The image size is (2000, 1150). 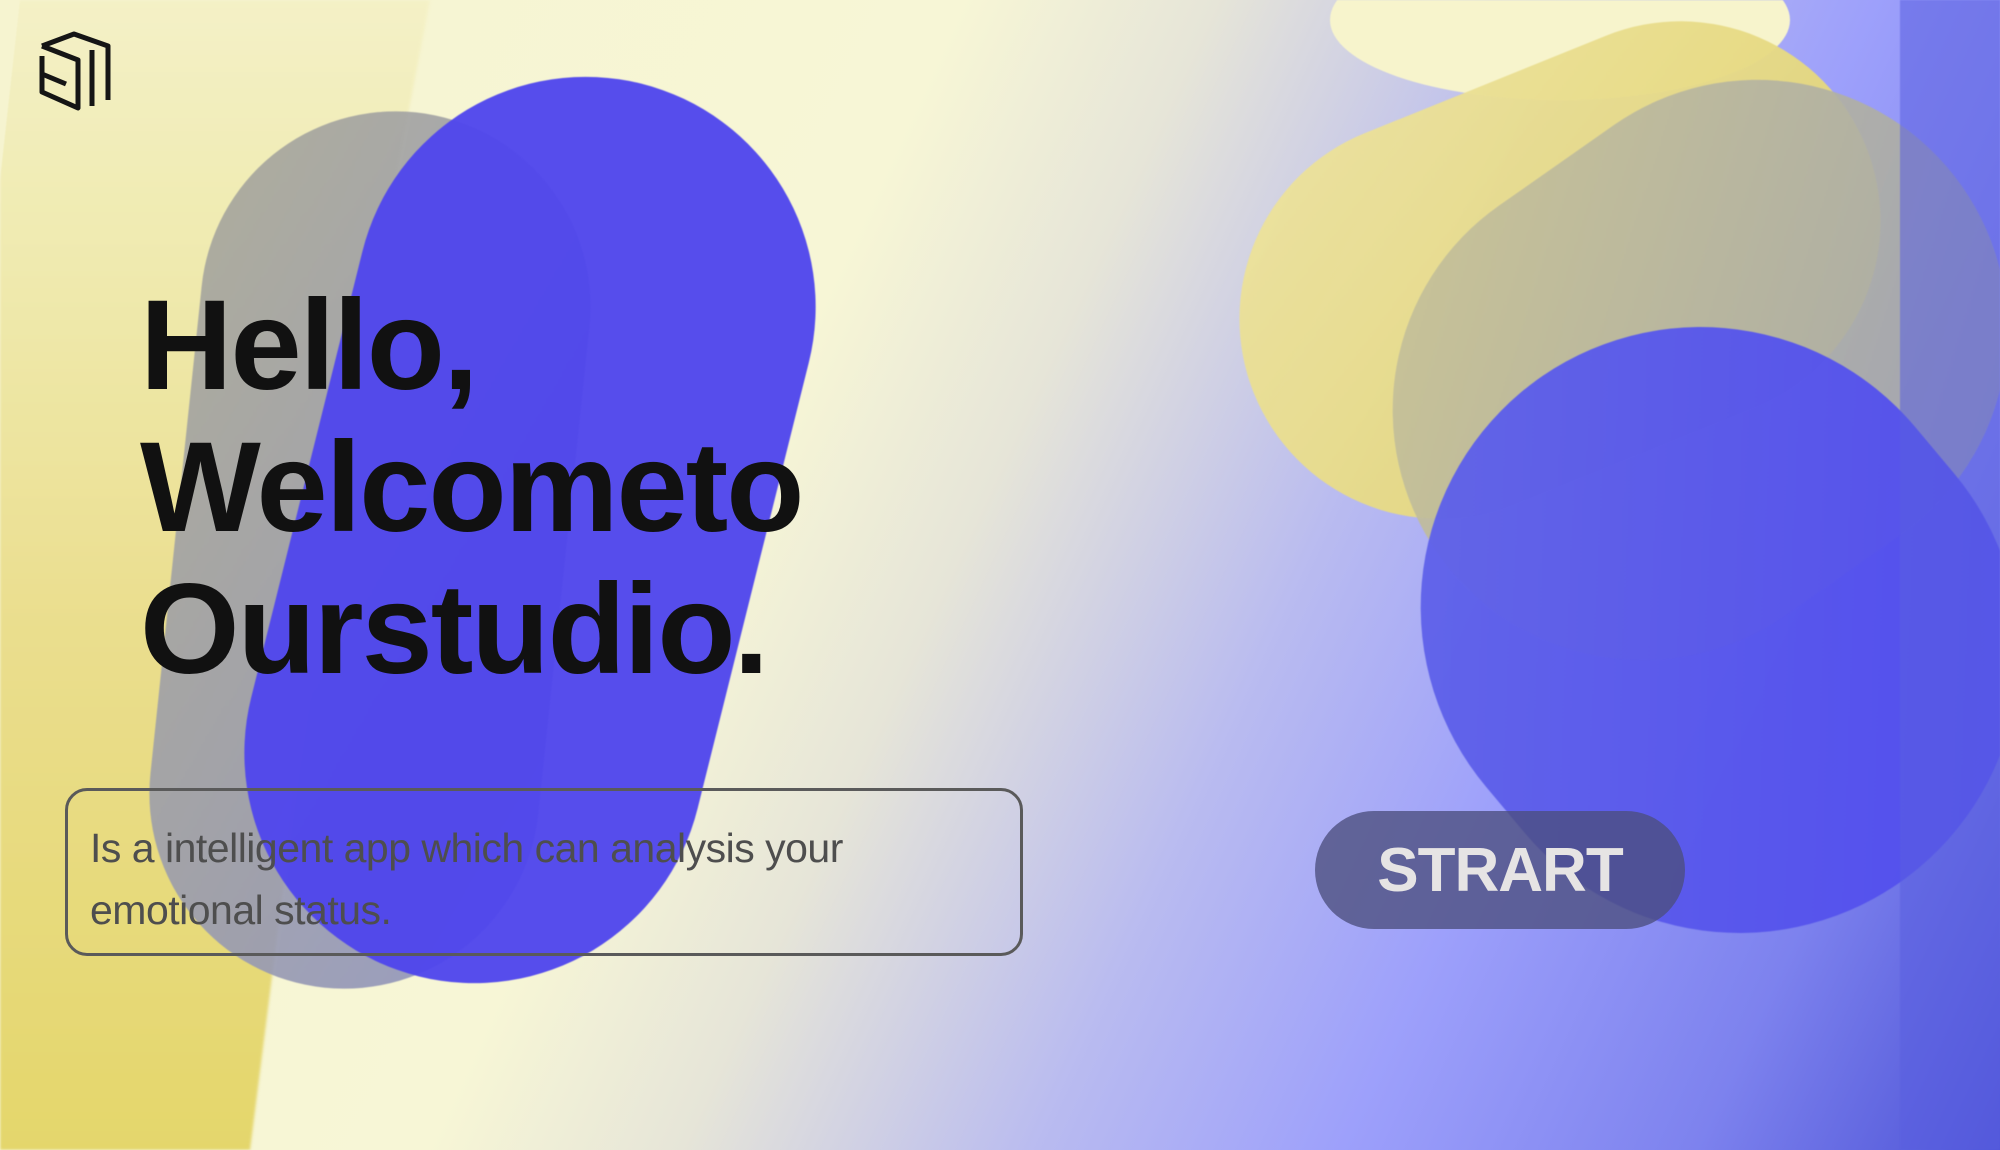 I want to click on headline-line-3: Ourstudio., so click(x=454, y=629).